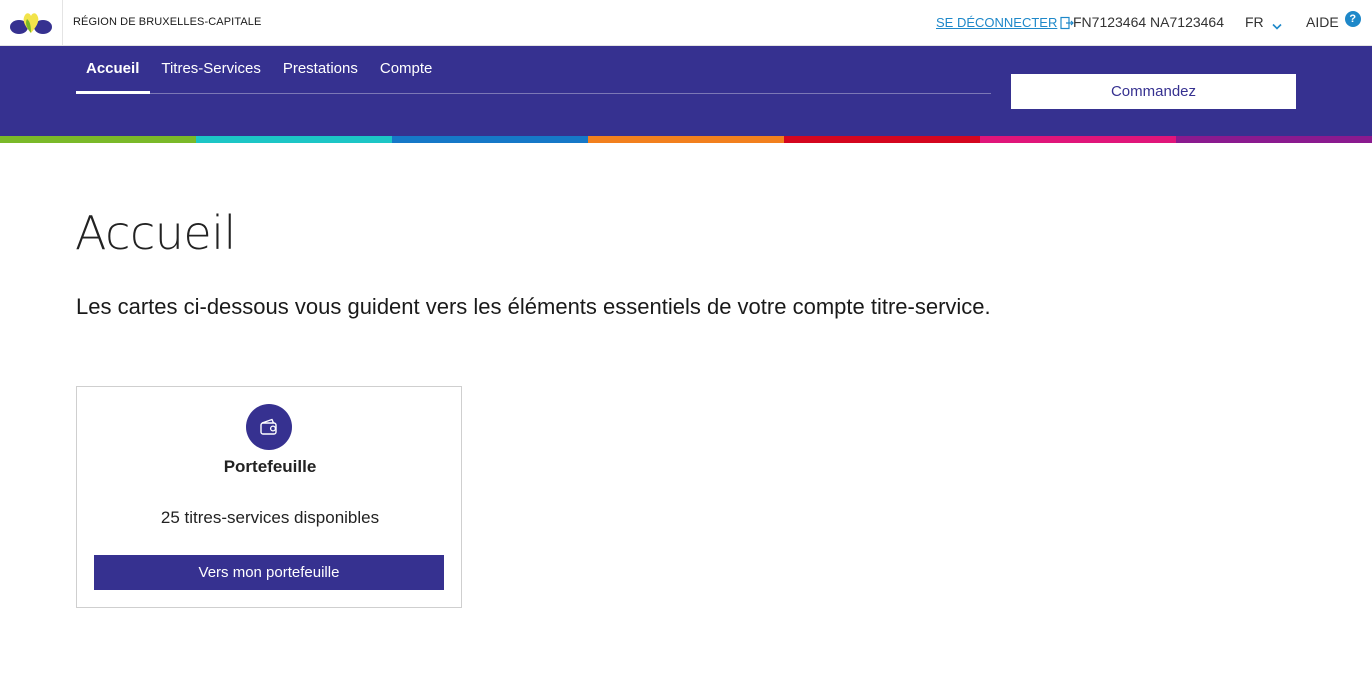 This screenshot has width=1372, height=688. I want to click on tab-titres-services: Titres-Services, so click(210, 70).